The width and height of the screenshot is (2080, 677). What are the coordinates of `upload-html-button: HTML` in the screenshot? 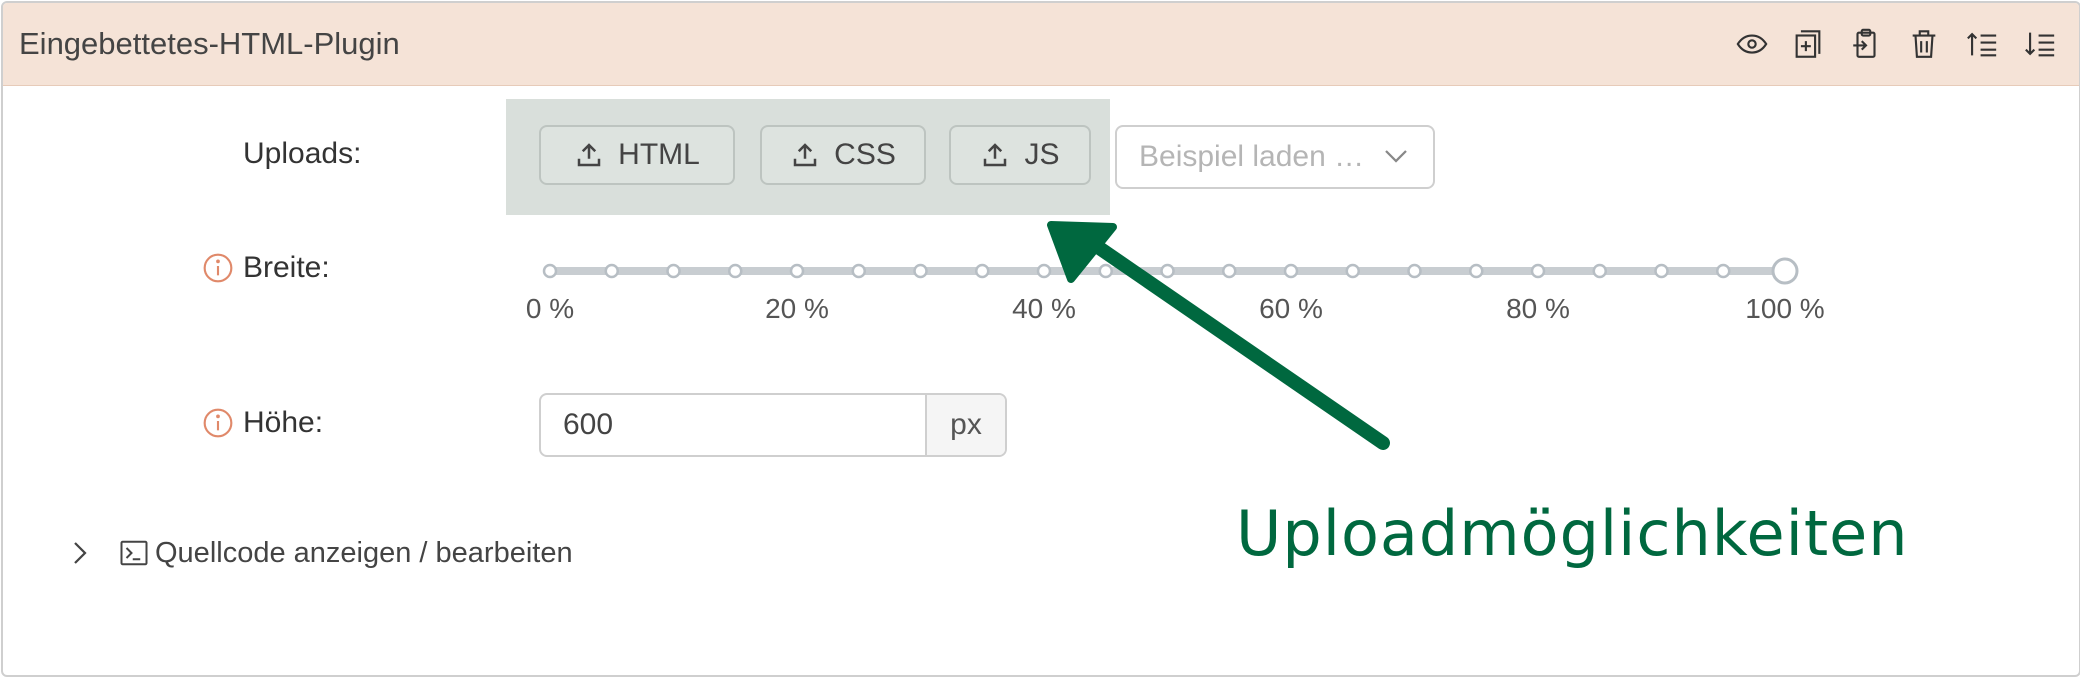 It's located at (637, 155).